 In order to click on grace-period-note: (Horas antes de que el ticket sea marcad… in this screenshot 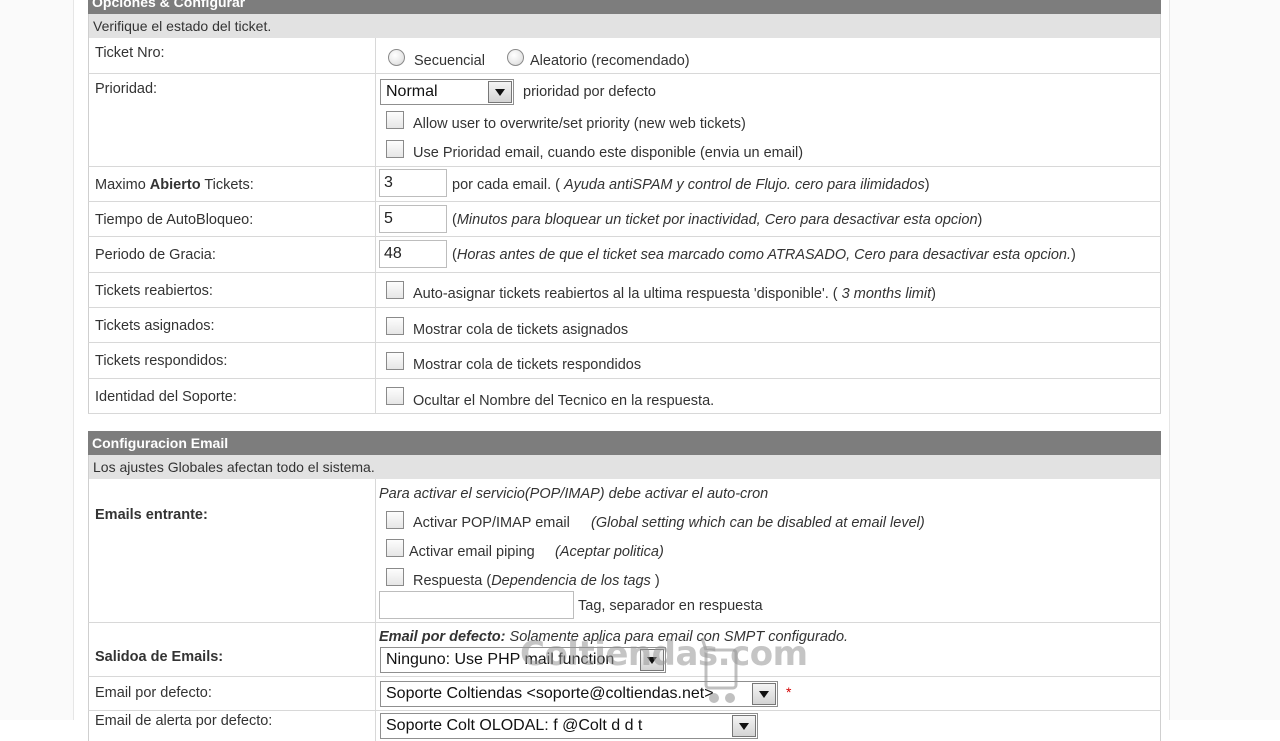, I will do `click(764, 255)`.